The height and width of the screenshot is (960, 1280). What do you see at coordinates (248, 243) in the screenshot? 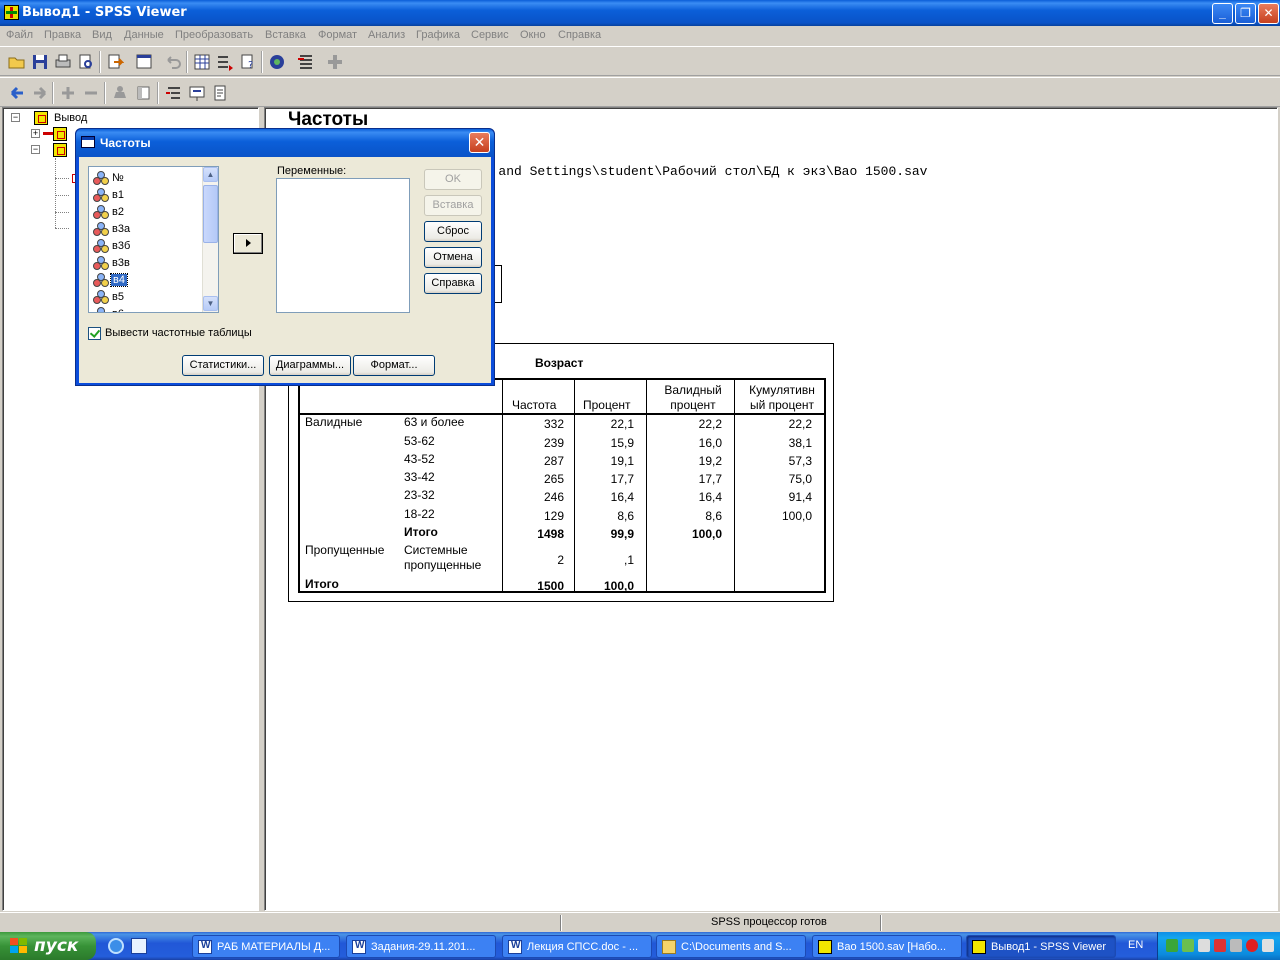
I see `move-variable-arrow-button` at bounding box center [248, 243].